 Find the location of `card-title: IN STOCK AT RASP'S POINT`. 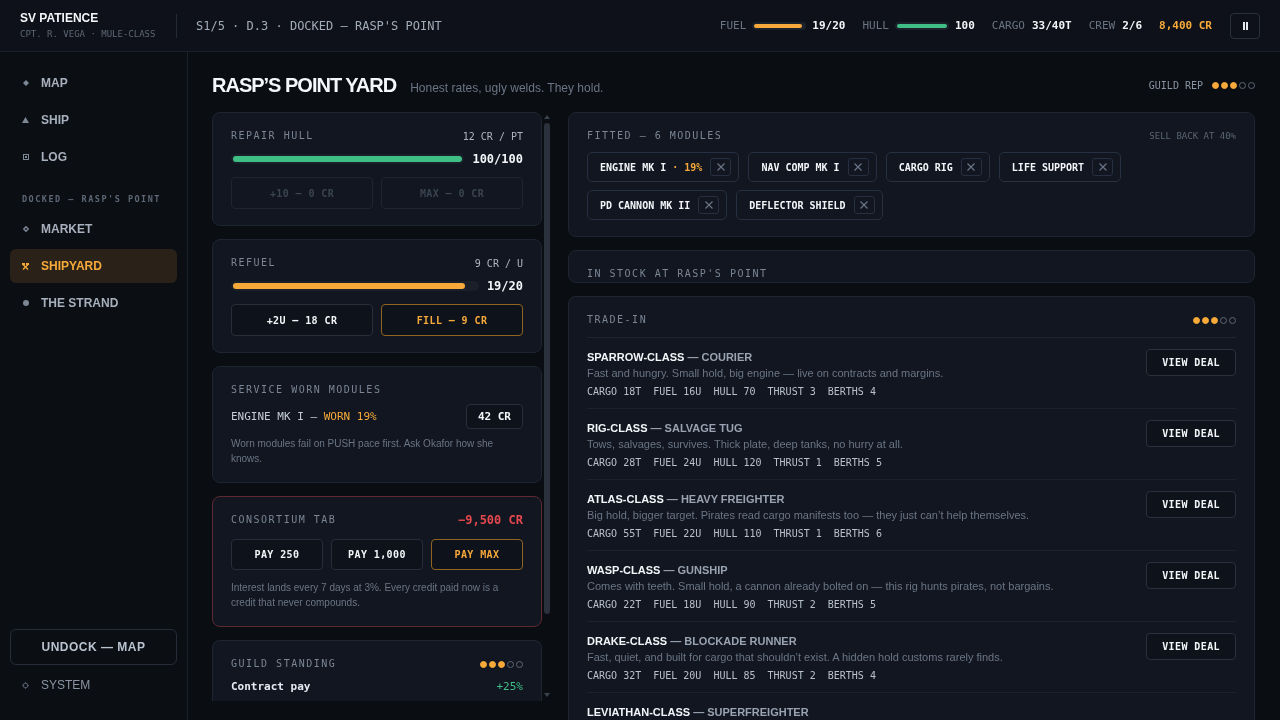

card-title: IN STOCK AT RASP'S POINT is located at coordinates (677, 274).